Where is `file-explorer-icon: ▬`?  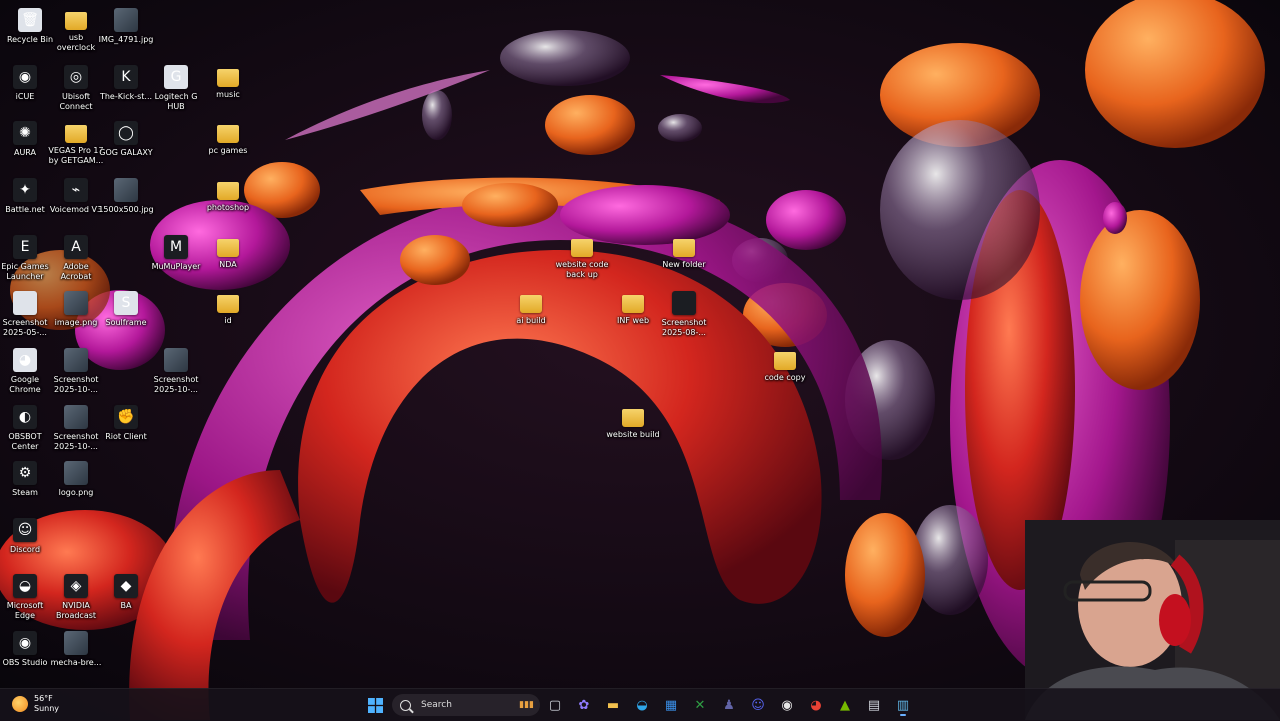
file-explorer-icon: ▬ is located at coordinates (613, 705).